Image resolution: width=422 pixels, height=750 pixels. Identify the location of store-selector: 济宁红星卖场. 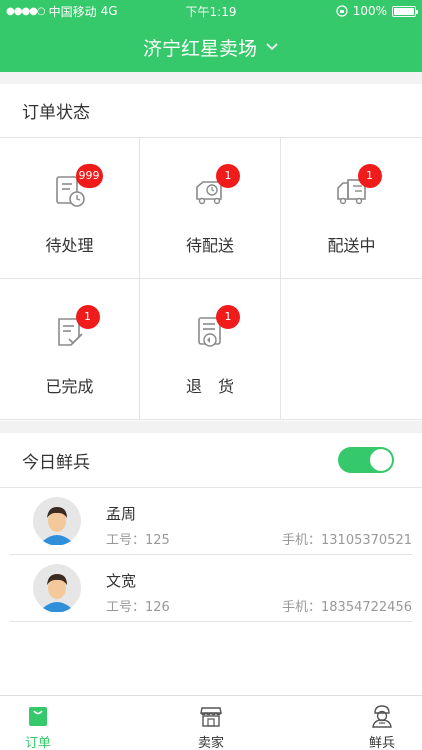
(211, 47).